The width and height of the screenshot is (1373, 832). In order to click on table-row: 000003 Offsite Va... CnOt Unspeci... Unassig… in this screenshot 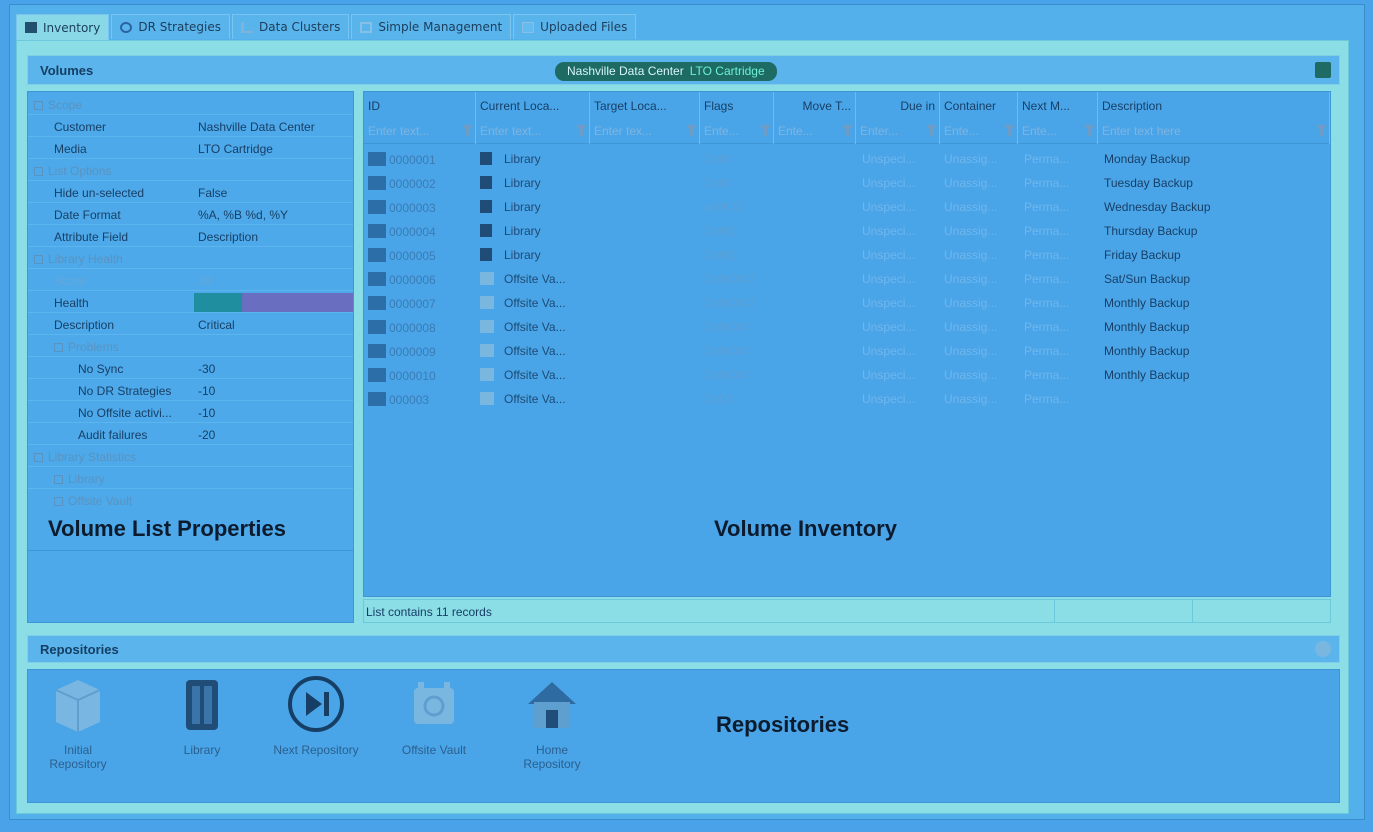, I will do `click(847, 400)`.